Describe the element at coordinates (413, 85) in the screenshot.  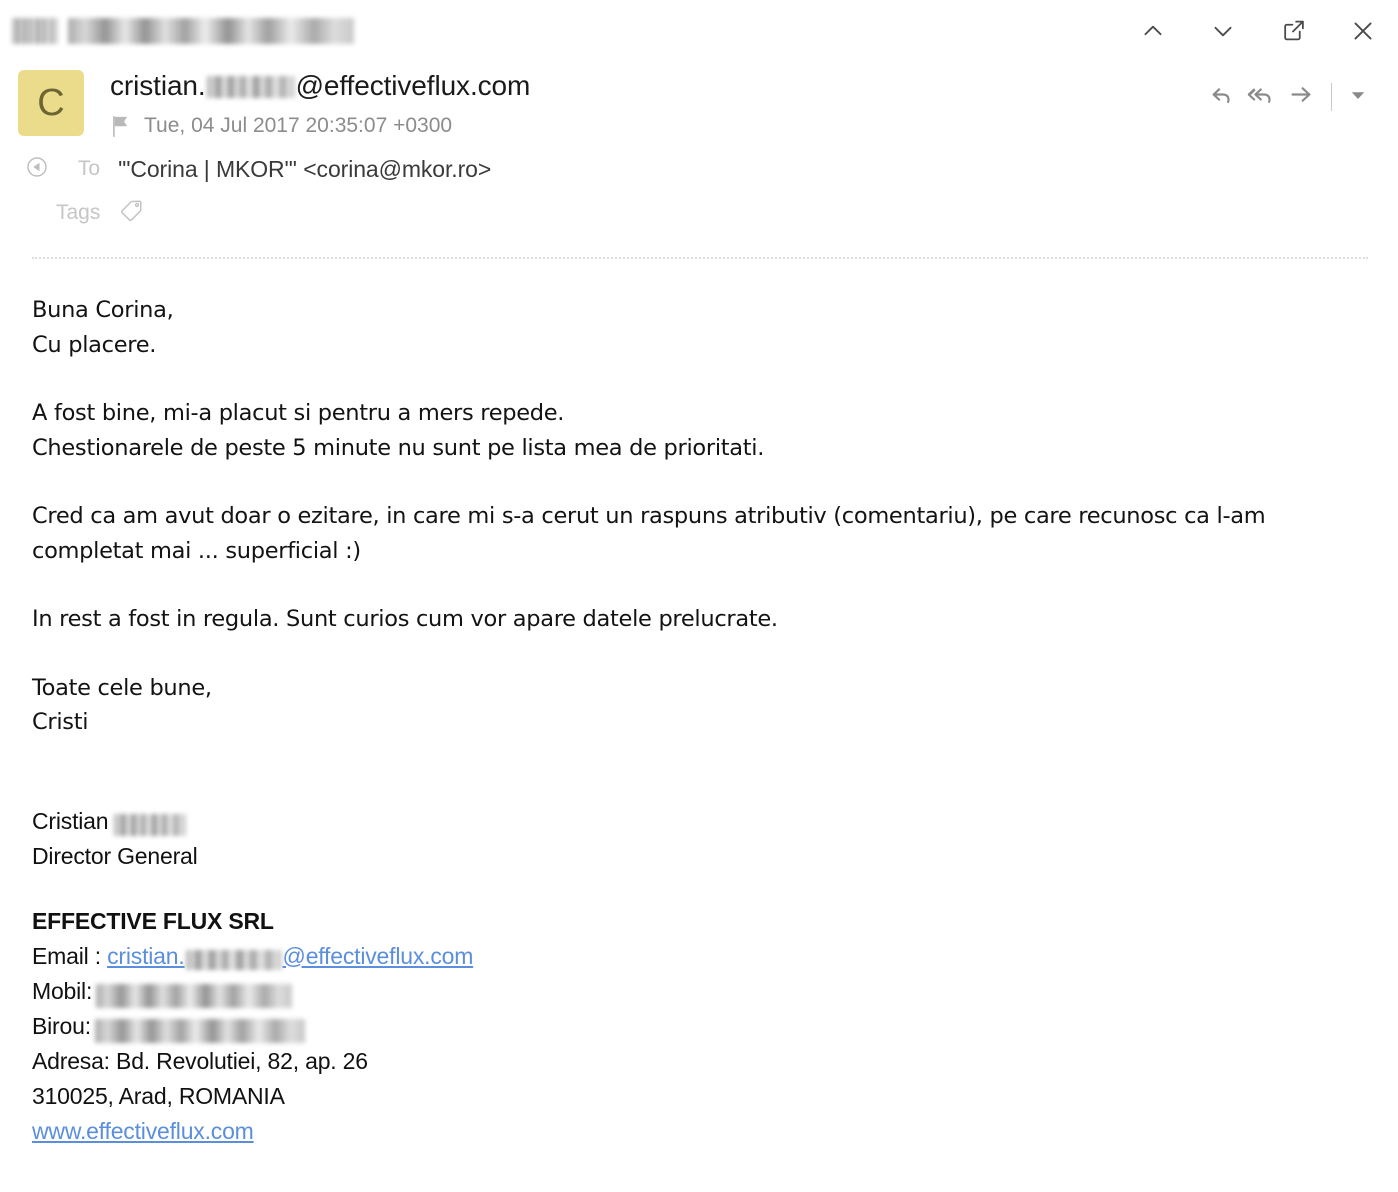
I see `sender-address-suffix: @effectiveflux.com` at that location.